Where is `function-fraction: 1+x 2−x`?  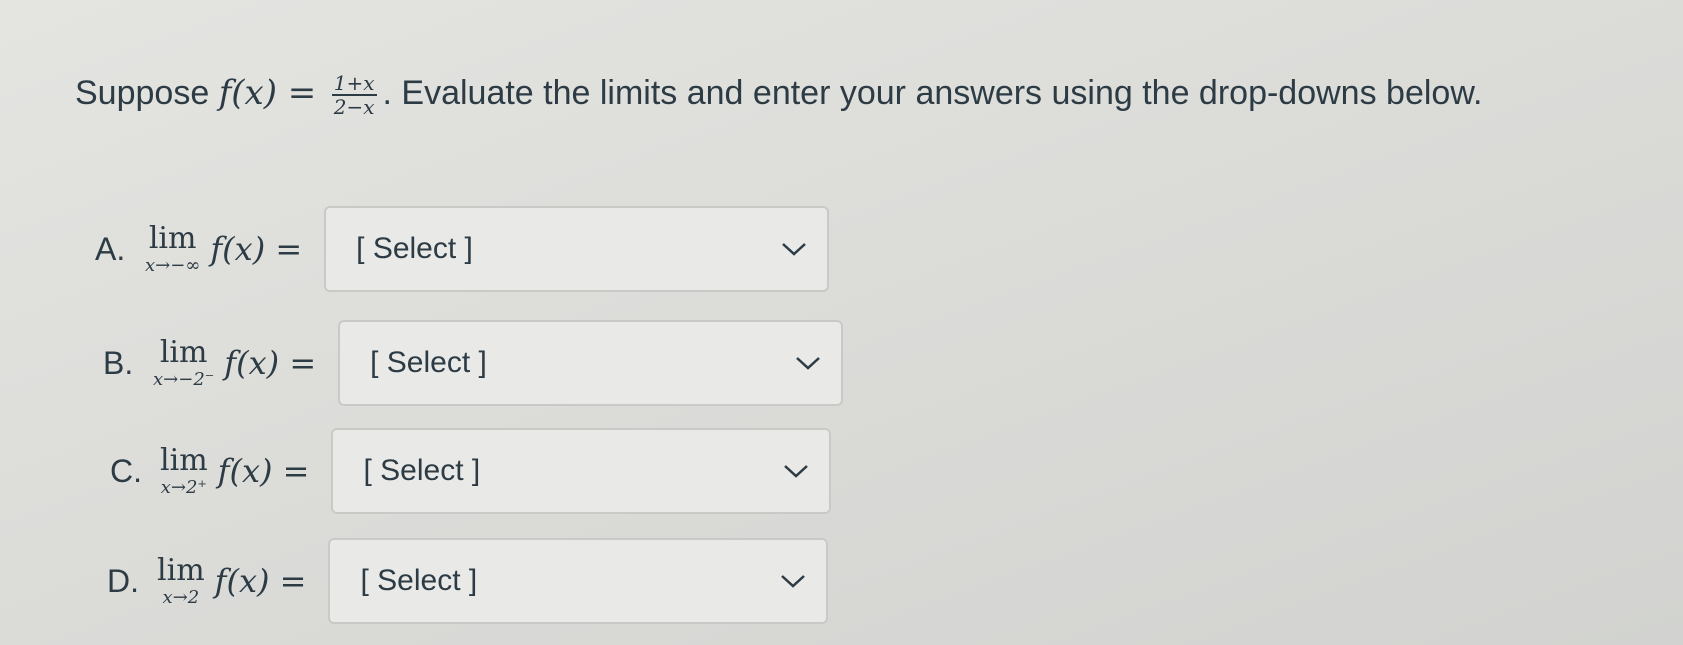
function-fraction: 1+x 2−x is located at coordinates (354, 95).